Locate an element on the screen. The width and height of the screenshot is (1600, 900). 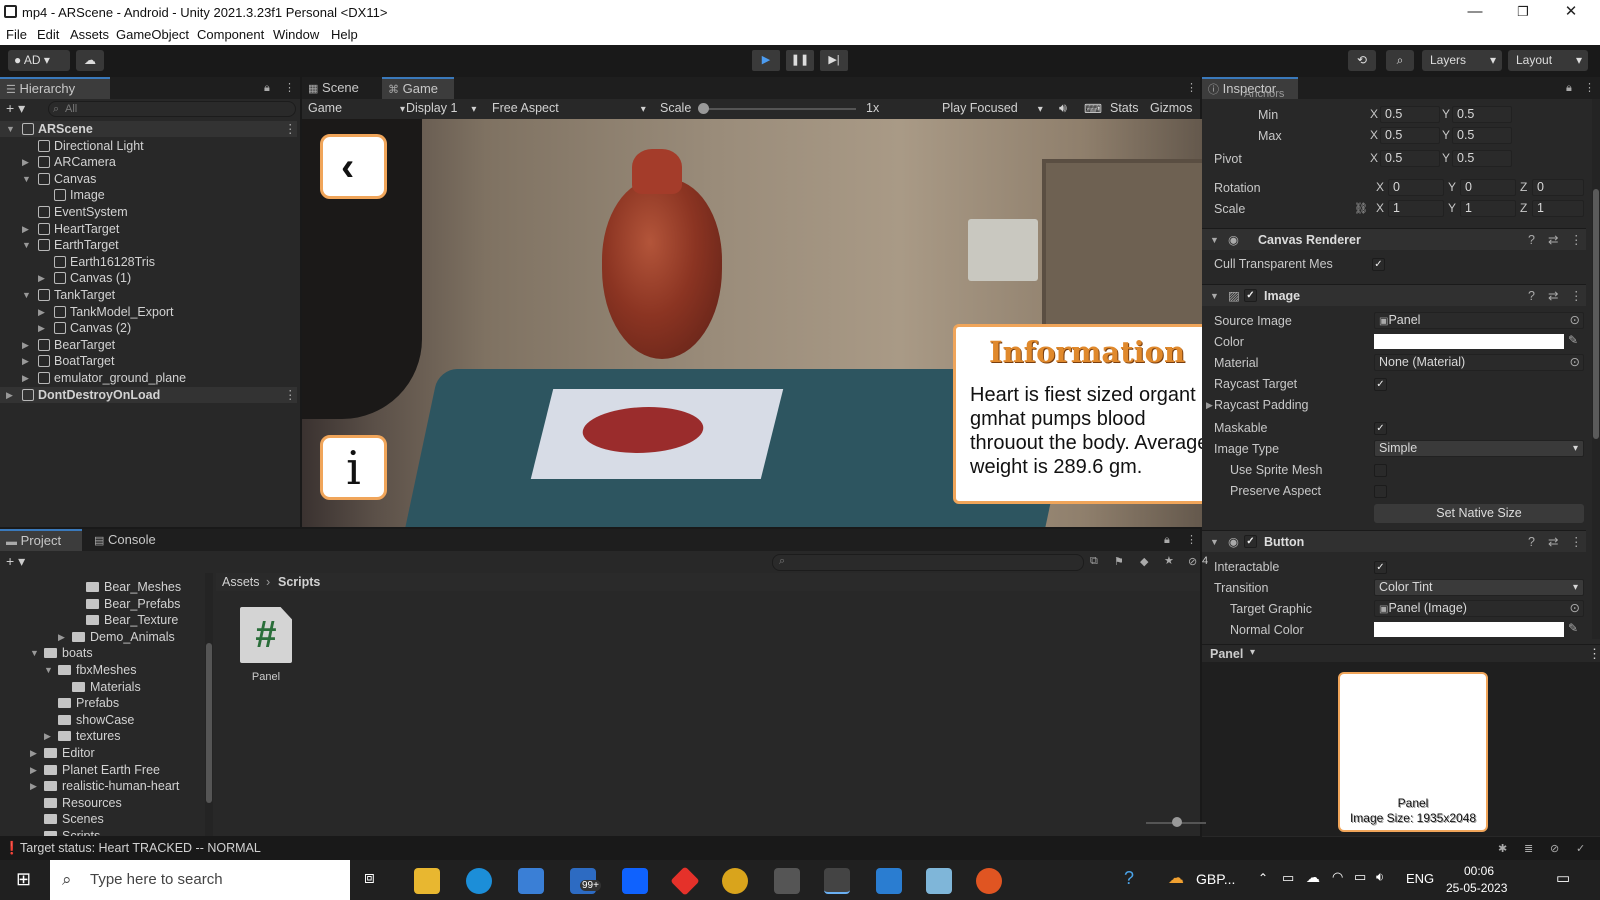
project-folder-item: ▼ boats is located at coordinates (102, 653).